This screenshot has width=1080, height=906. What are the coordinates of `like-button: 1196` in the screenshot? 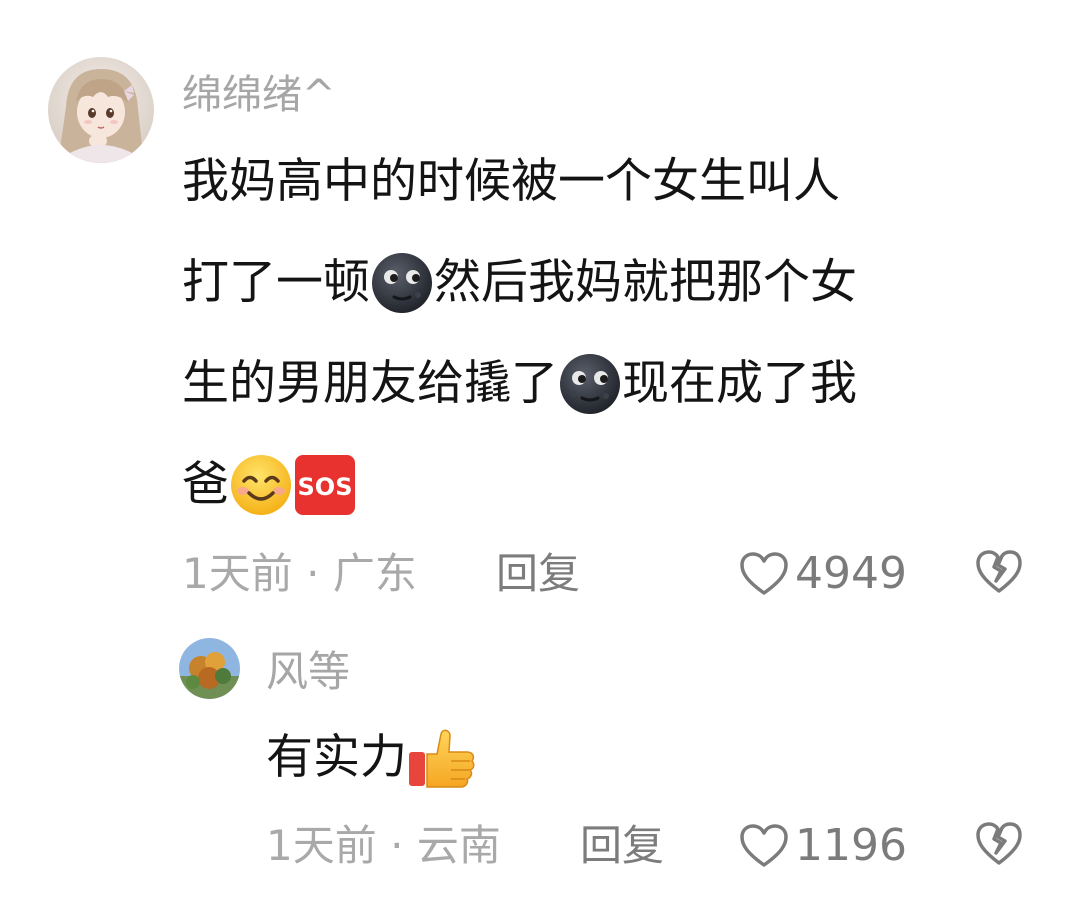 It's located at (823, 846).